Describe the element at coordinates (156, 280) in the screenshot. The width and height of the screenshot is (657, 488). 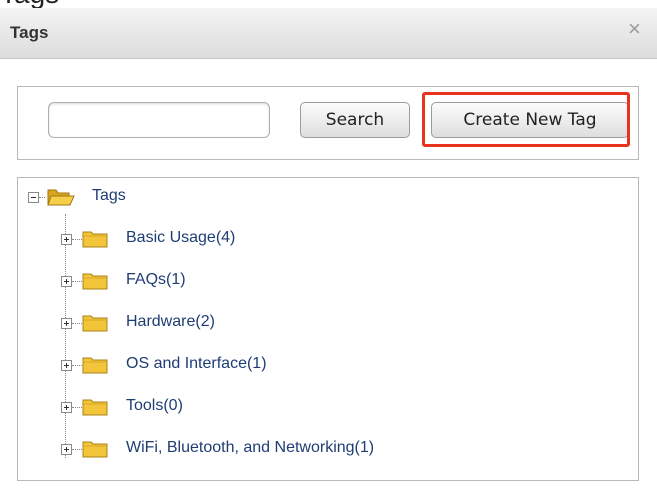
I see `tree-item-label: FAQs(1)` at that location.